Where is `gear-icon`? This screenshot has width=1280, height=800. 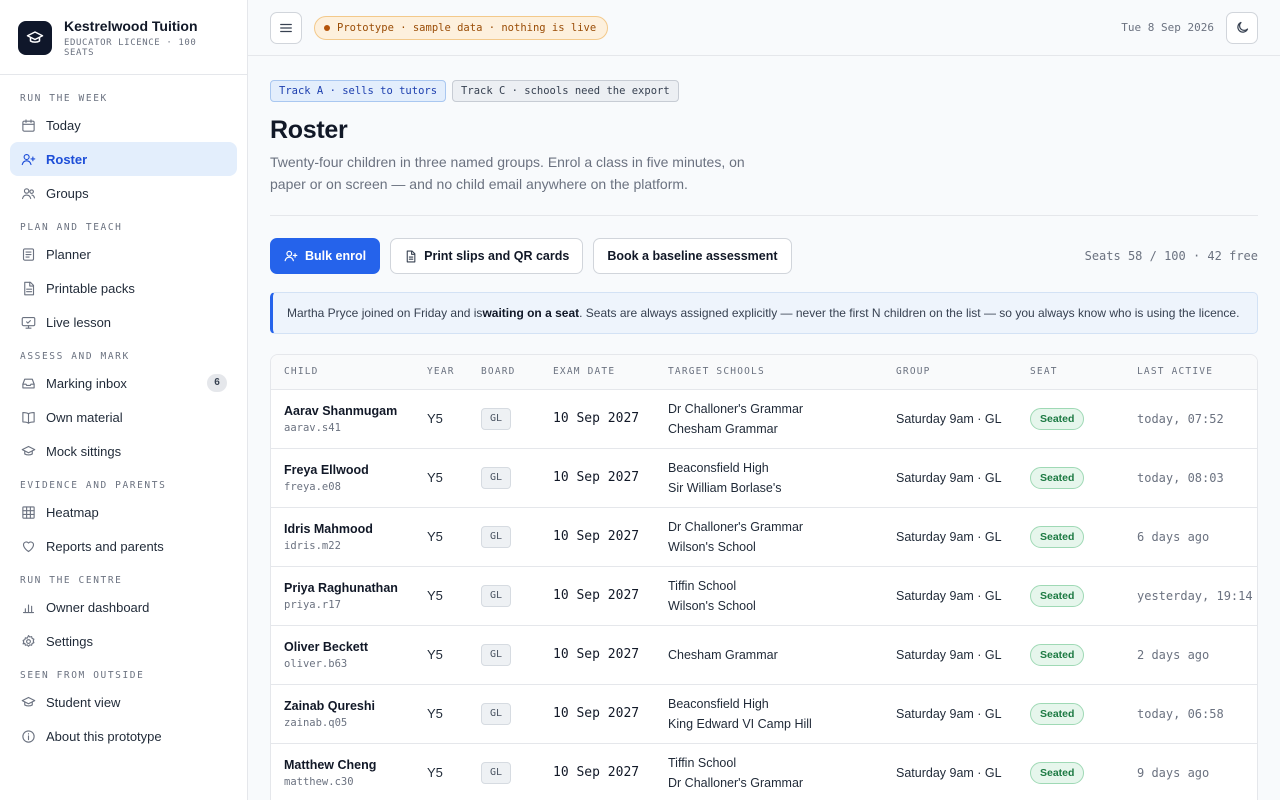
gear-icon is located at coordinates (28, 641).